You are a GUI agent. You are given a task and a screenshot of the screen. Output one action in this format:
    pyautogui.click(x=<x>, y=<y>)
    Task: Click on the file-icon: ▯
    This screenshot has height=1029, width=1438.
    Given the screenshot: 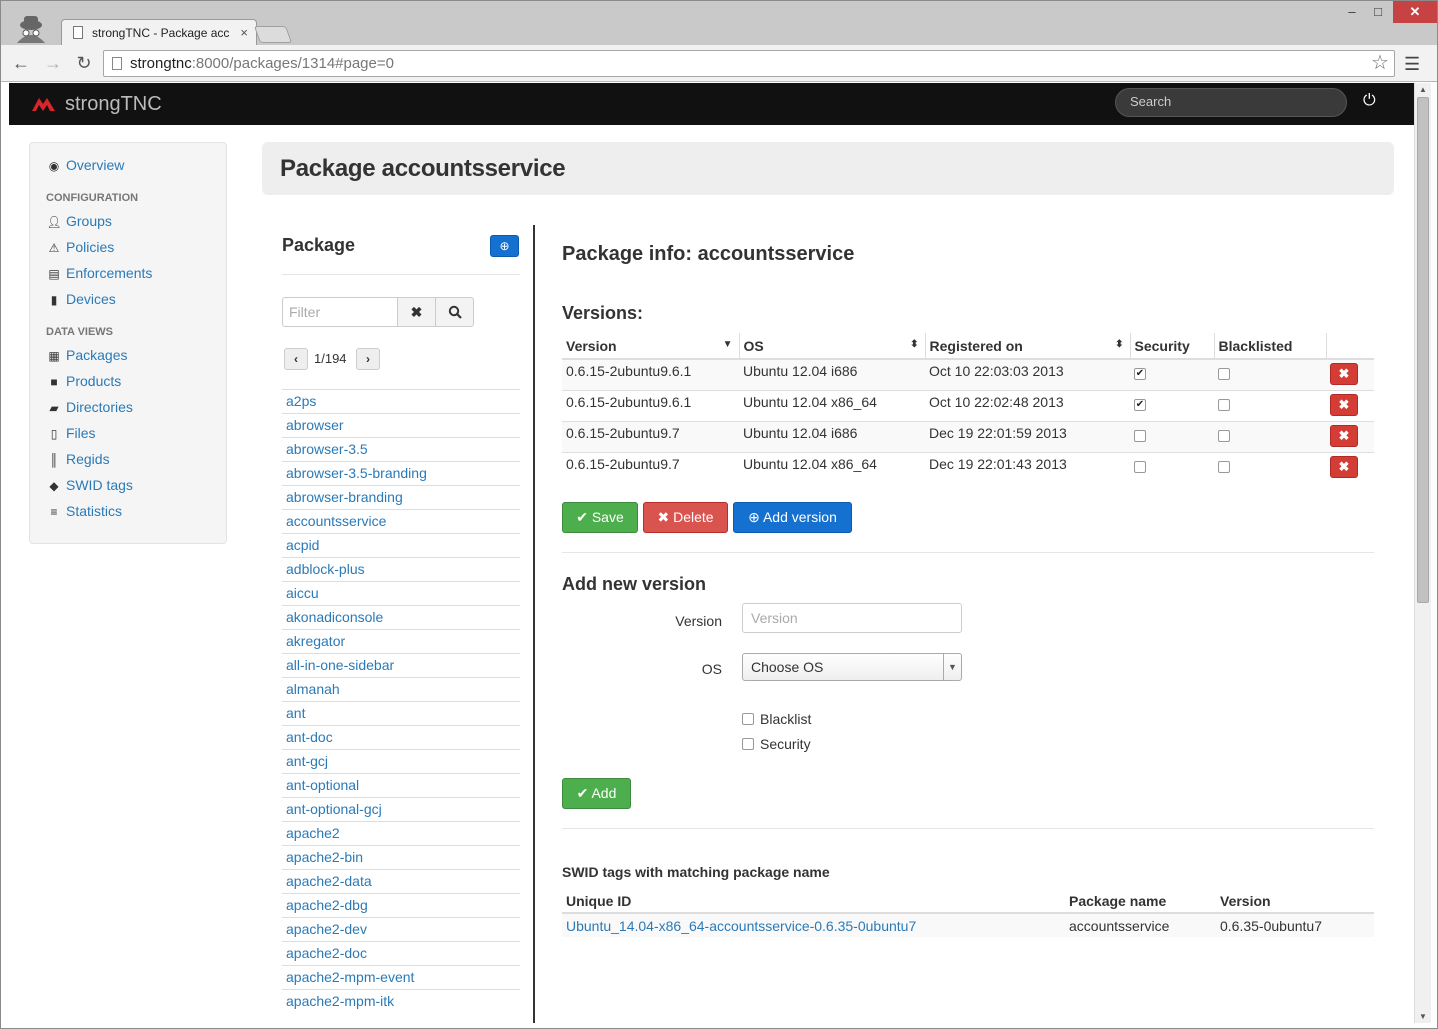 What is the action you would take?
    pyautogui.click(x=54, y=434)
    